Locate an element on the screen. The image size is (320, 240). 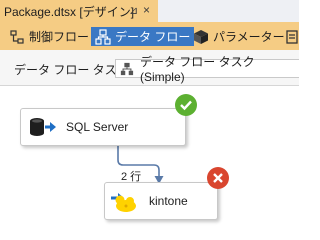
parameters-tab: パラメーター is located at coordinates (239, 36).